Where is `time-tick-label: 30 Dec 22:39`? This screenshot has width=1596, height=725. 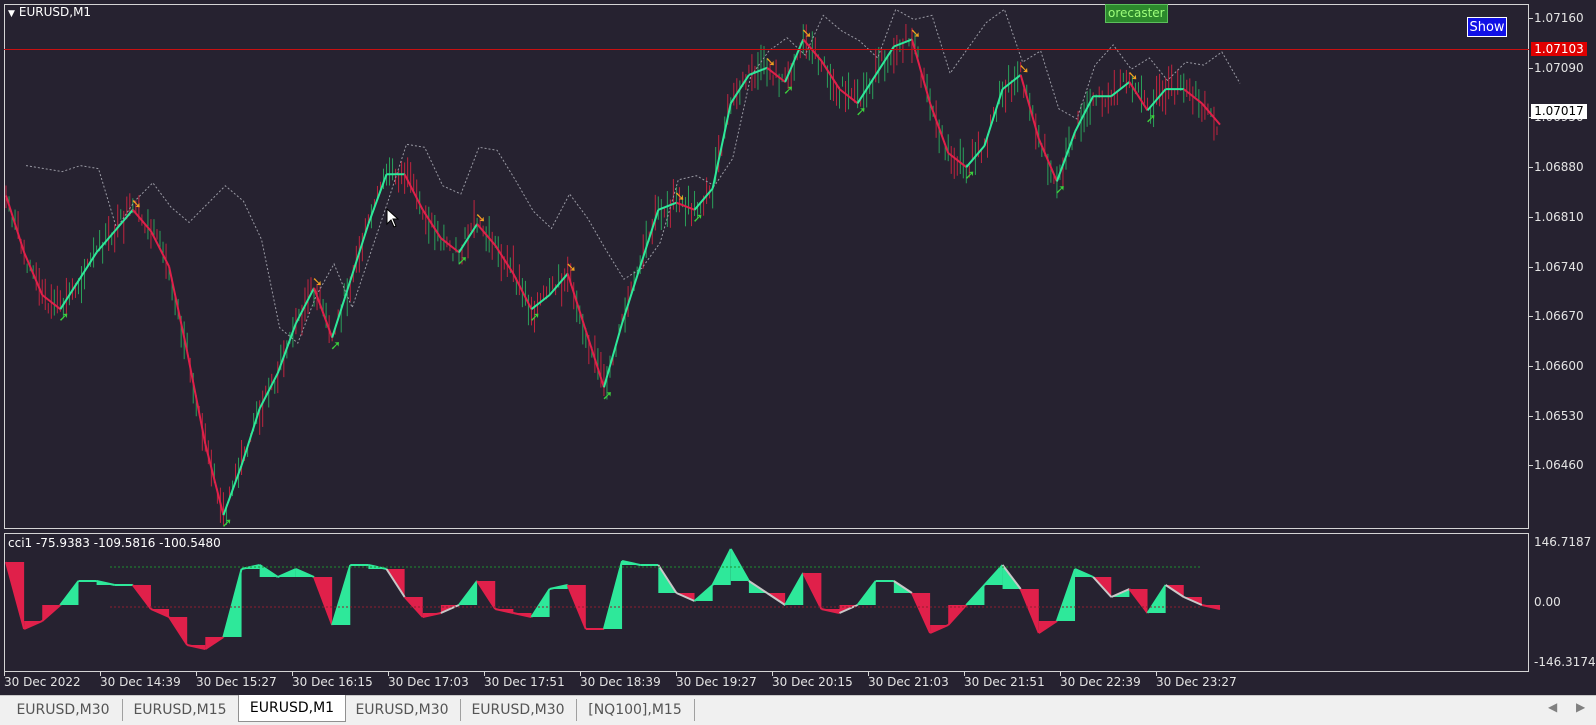
time-tick-label: 30 Dec 22:39 is located at coordinates (1100, 682).